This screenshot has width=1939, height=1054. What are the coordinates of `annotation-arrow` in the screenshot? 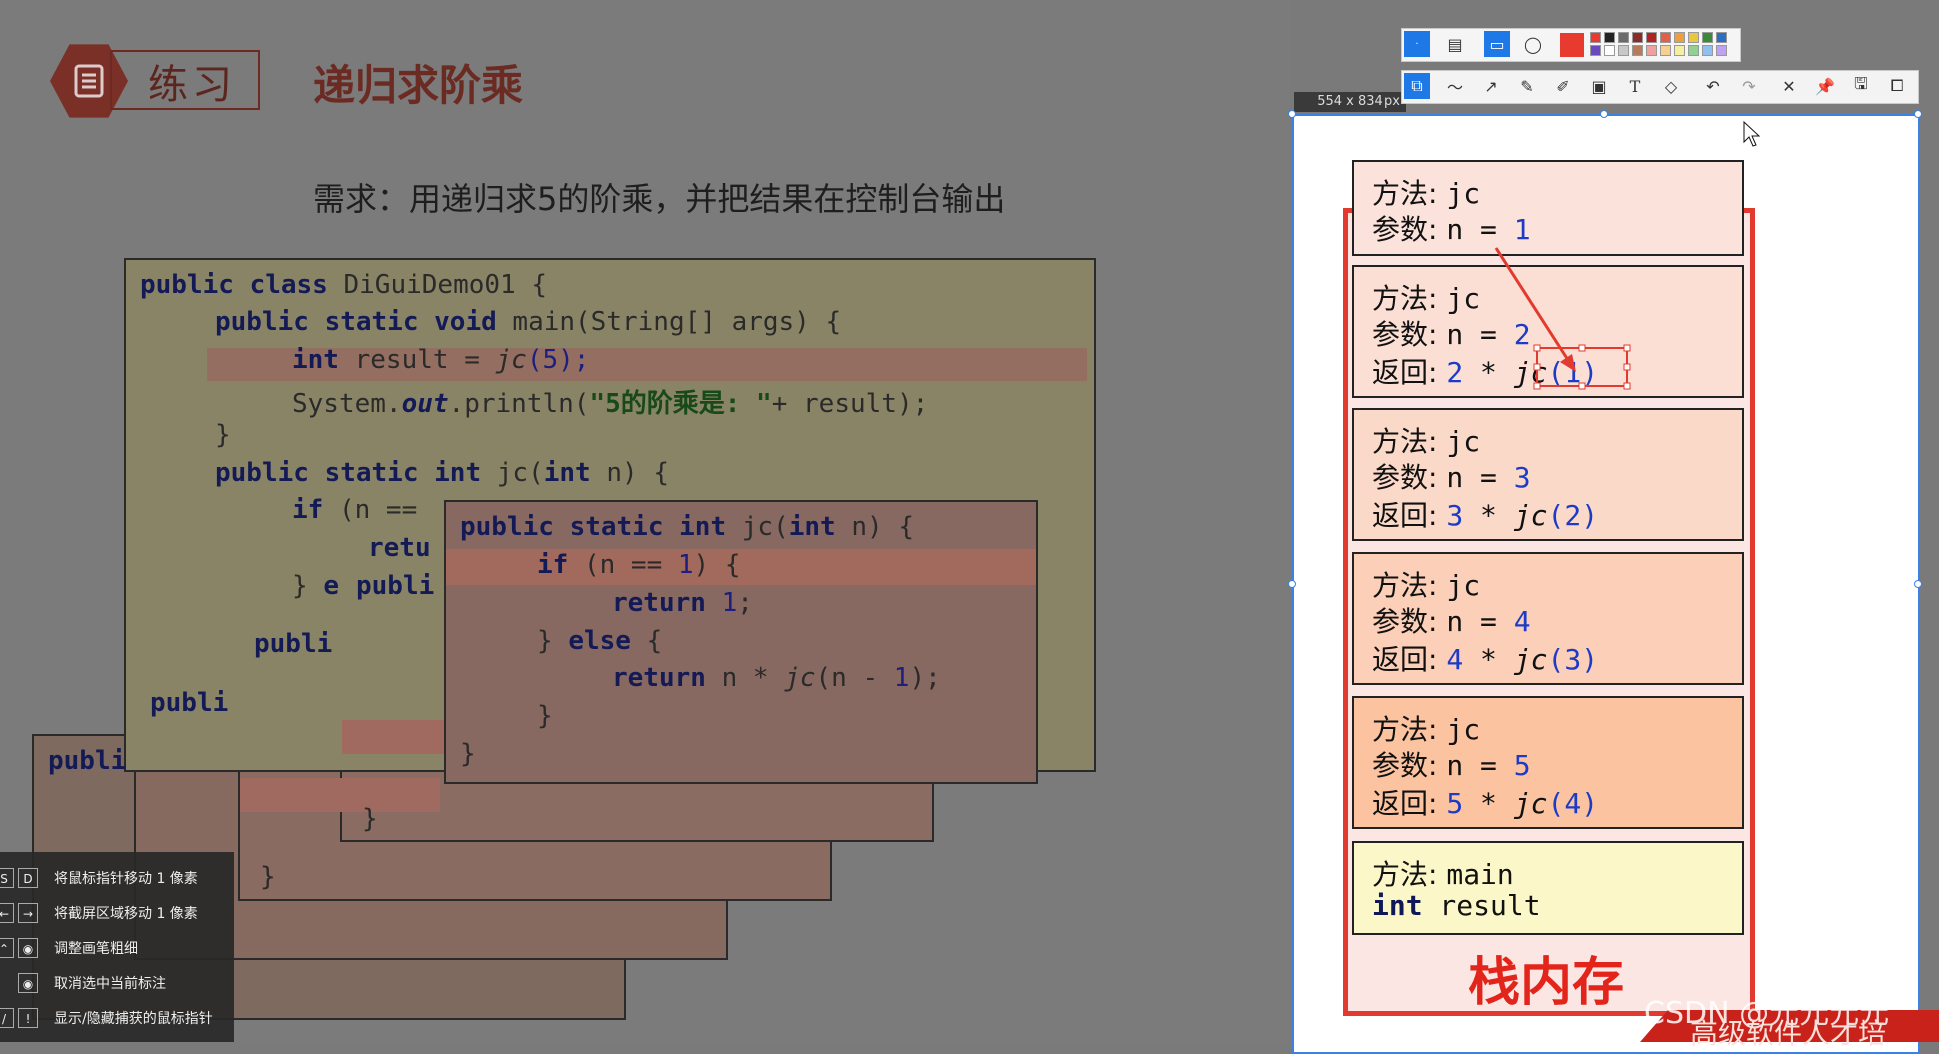 It's located at (1532, 304).